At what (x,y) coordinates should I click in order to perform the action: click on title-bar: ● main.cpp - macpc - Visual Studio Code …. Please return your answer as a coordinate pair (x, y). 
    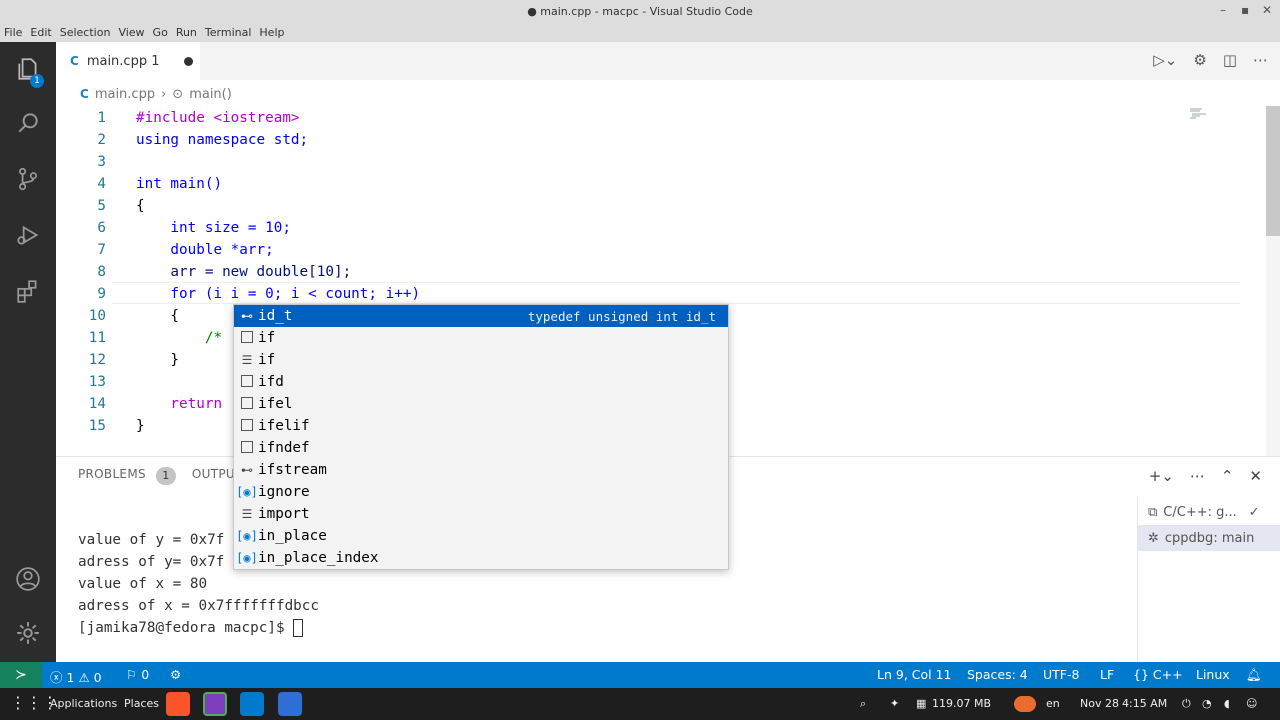
    Looking at the image, I should click on (640, 12).